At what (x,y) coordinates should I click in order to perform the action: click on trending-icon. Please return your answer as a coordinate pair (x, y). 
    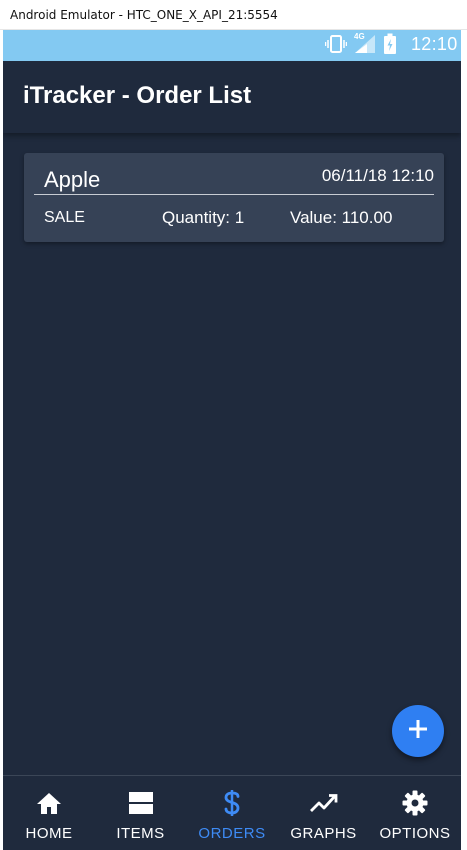
    Looking at the image, I should click on (323, 803).